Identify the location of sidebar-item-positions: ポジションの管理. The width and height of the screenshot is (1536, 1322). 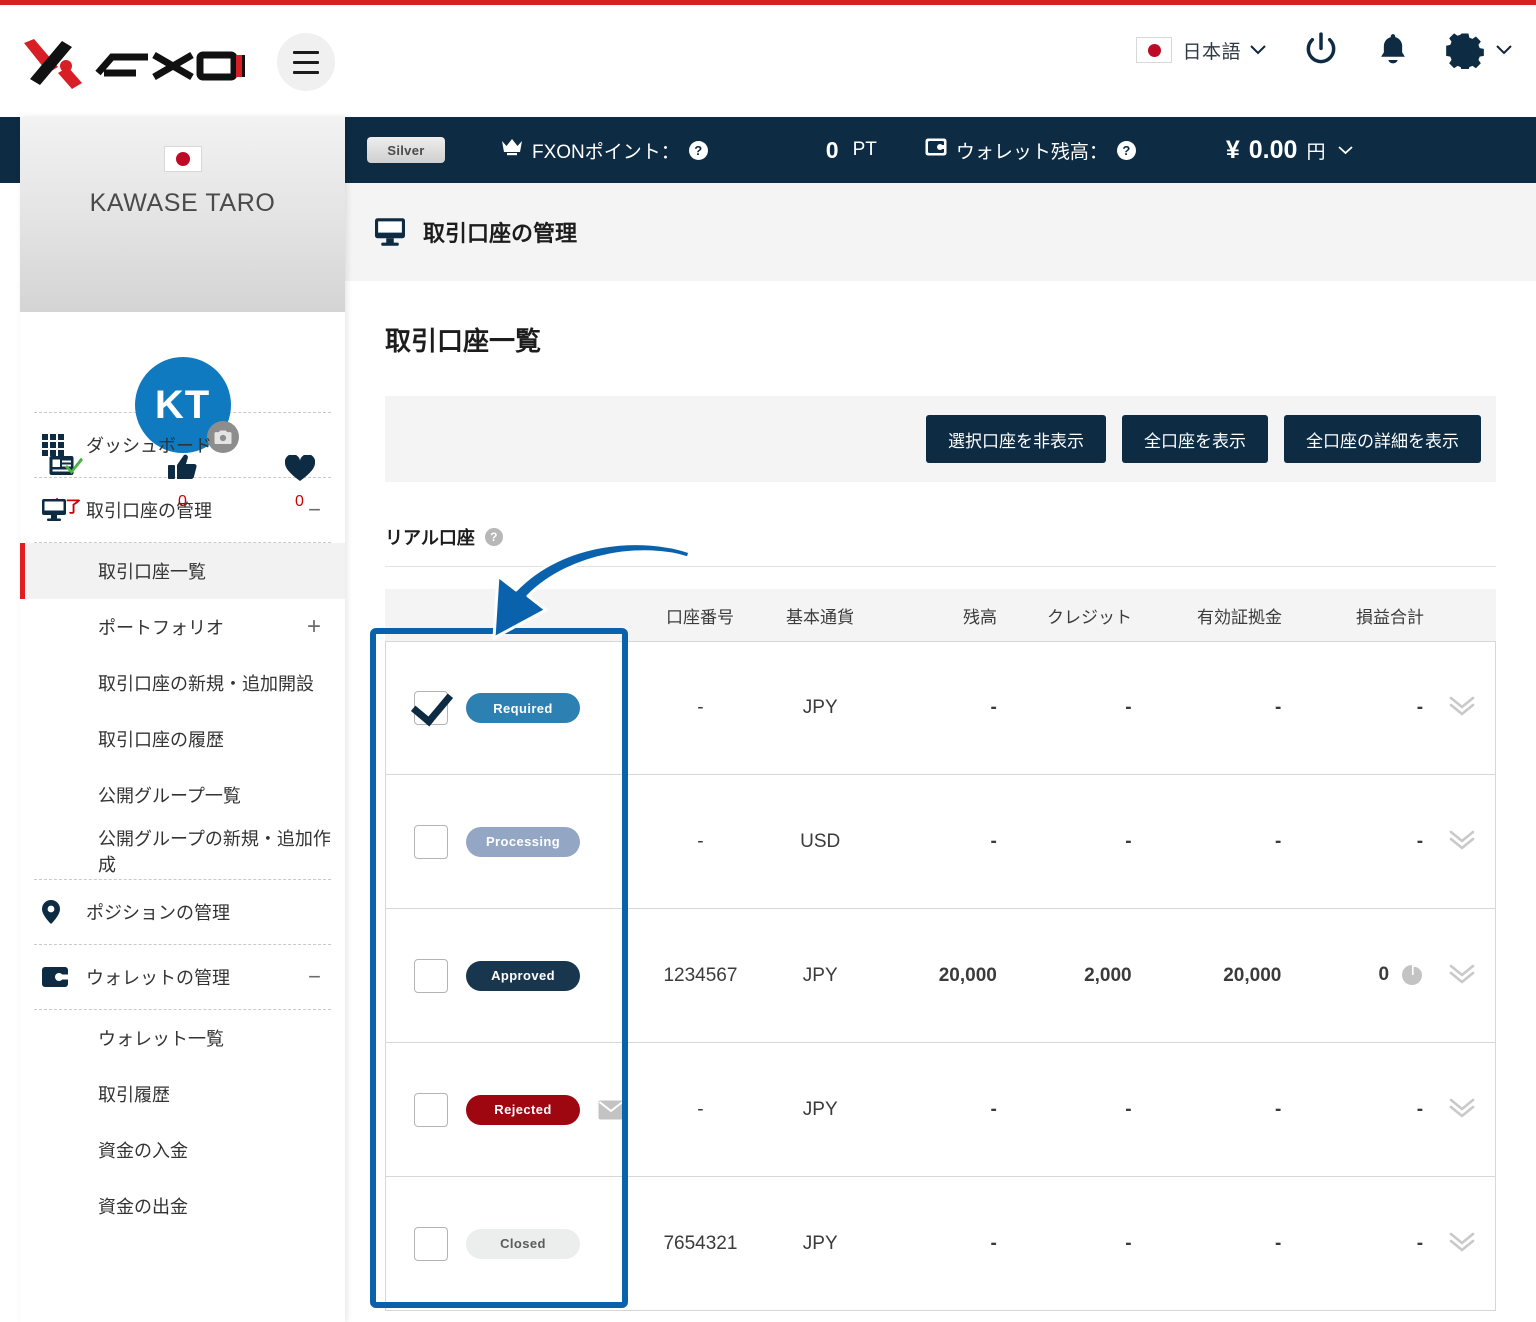
(182, 912).